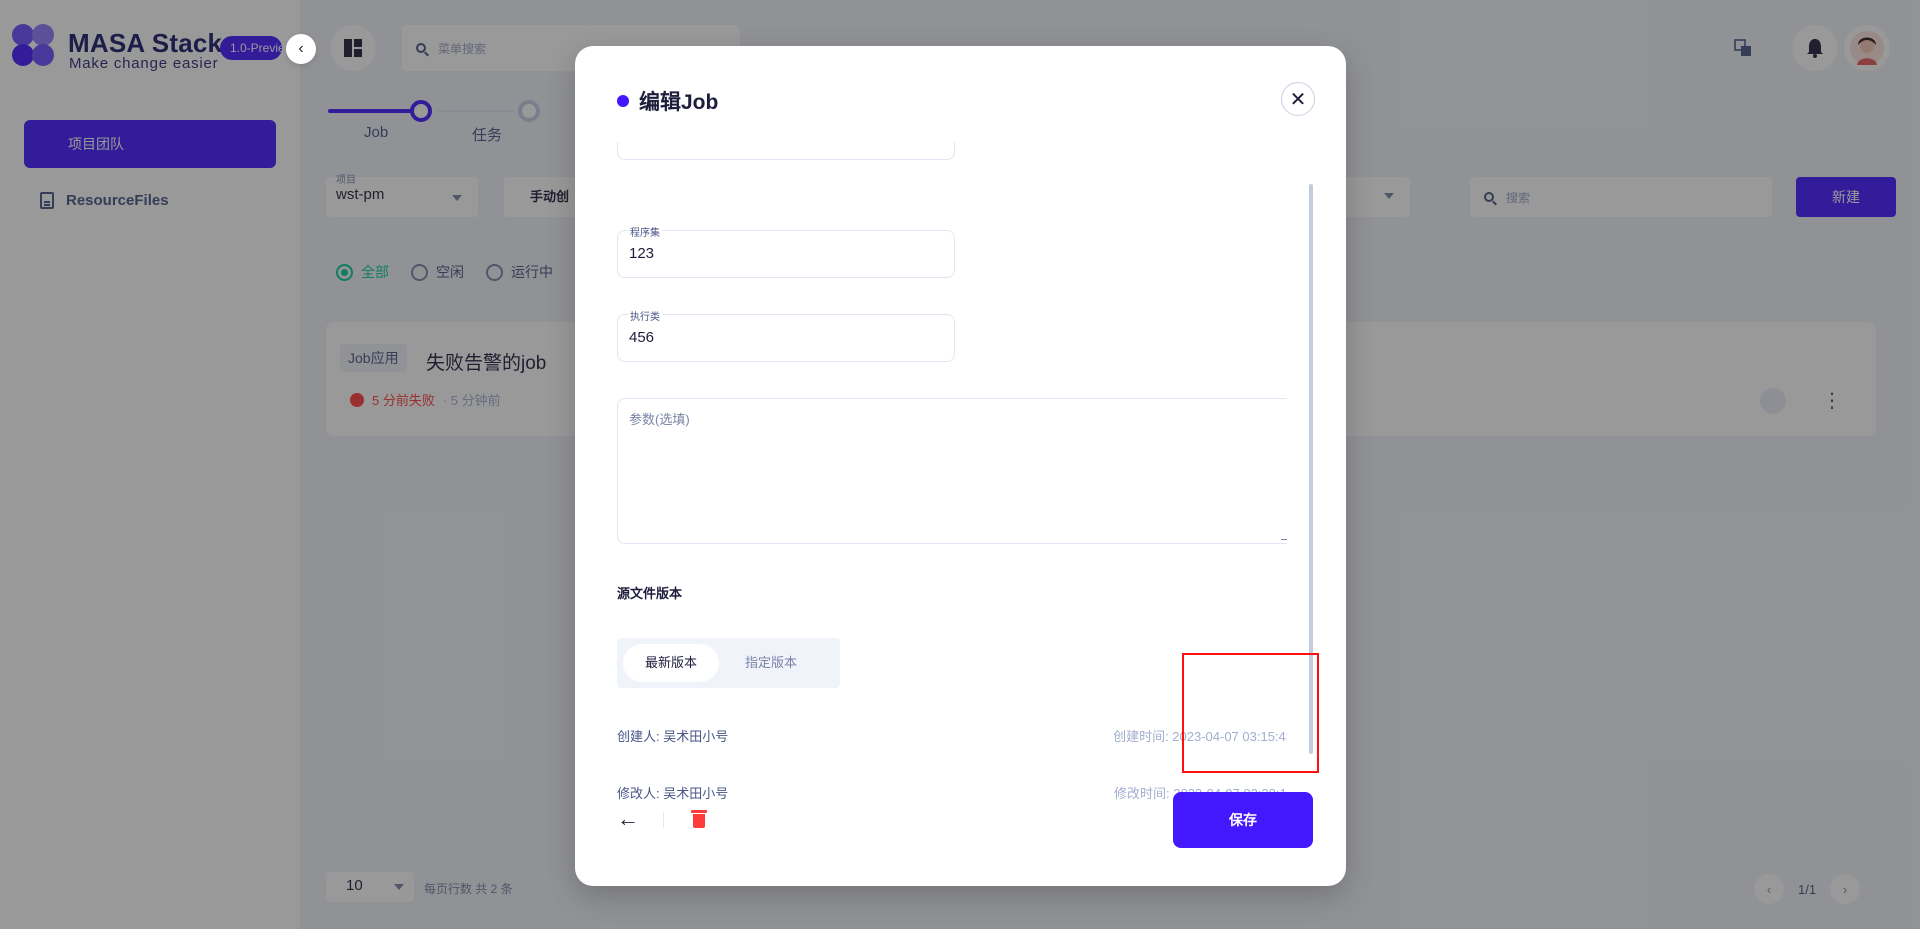 The image size is (1920, 929). I want to click on params-placeholder: 参数(选填), so click(659, 419).